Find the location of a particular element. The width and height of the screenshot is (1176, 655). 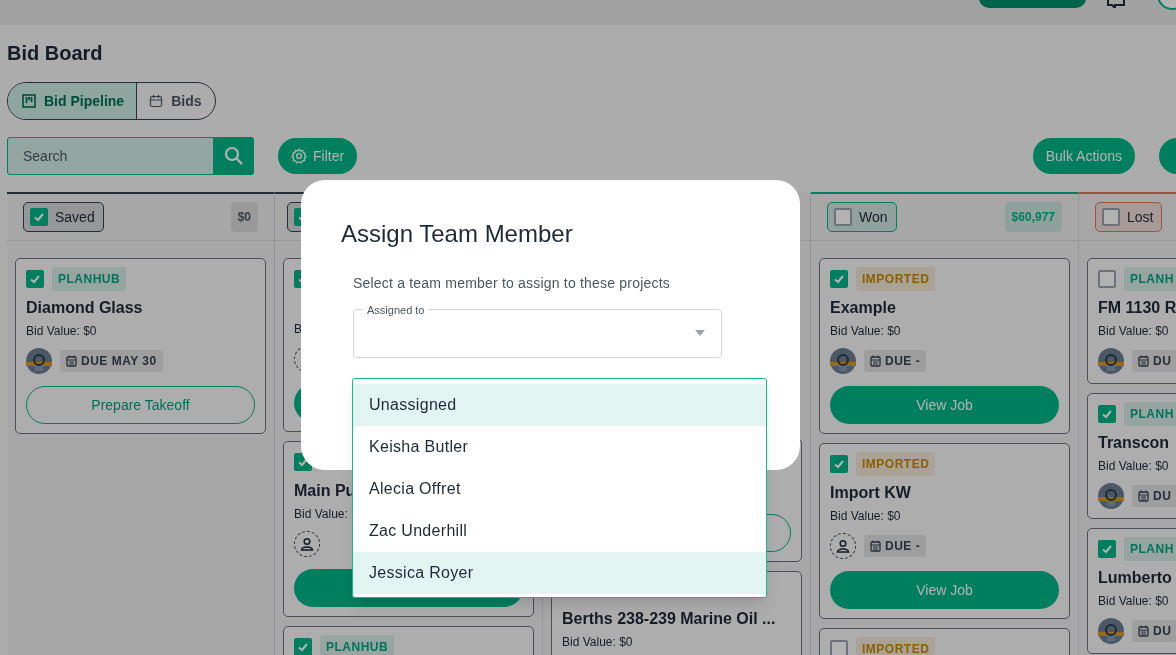

project-card: PLANHUB Diamond Glass Bid Value: $0 DUE MAY 30 Prepare Takeoff is located at coordinates (140, 346).